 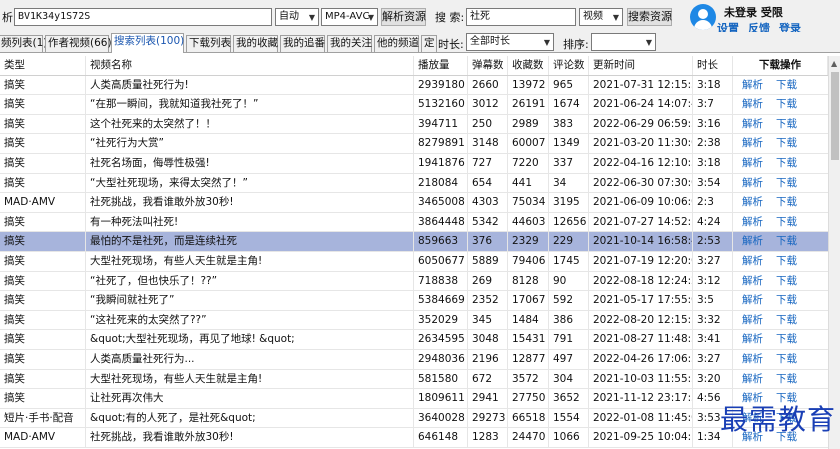 I want to click on scroll-up-arrow-icon: ▲, so click(x=834, y=63).